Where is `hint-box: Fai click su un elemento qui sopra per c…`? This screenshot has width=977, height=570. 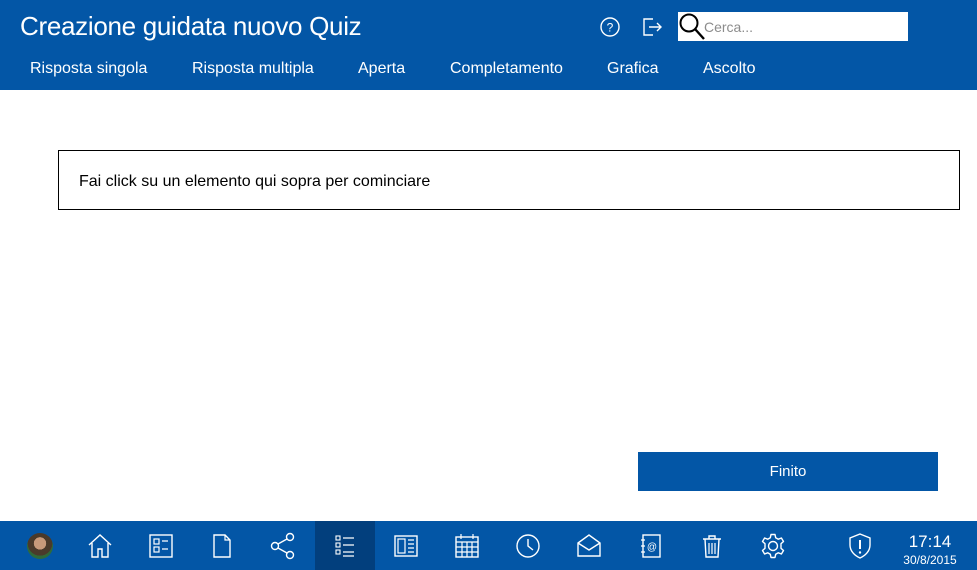
hint-box: Fai click su un elemento qui sopra per c… is located at coordinates (509, 180).